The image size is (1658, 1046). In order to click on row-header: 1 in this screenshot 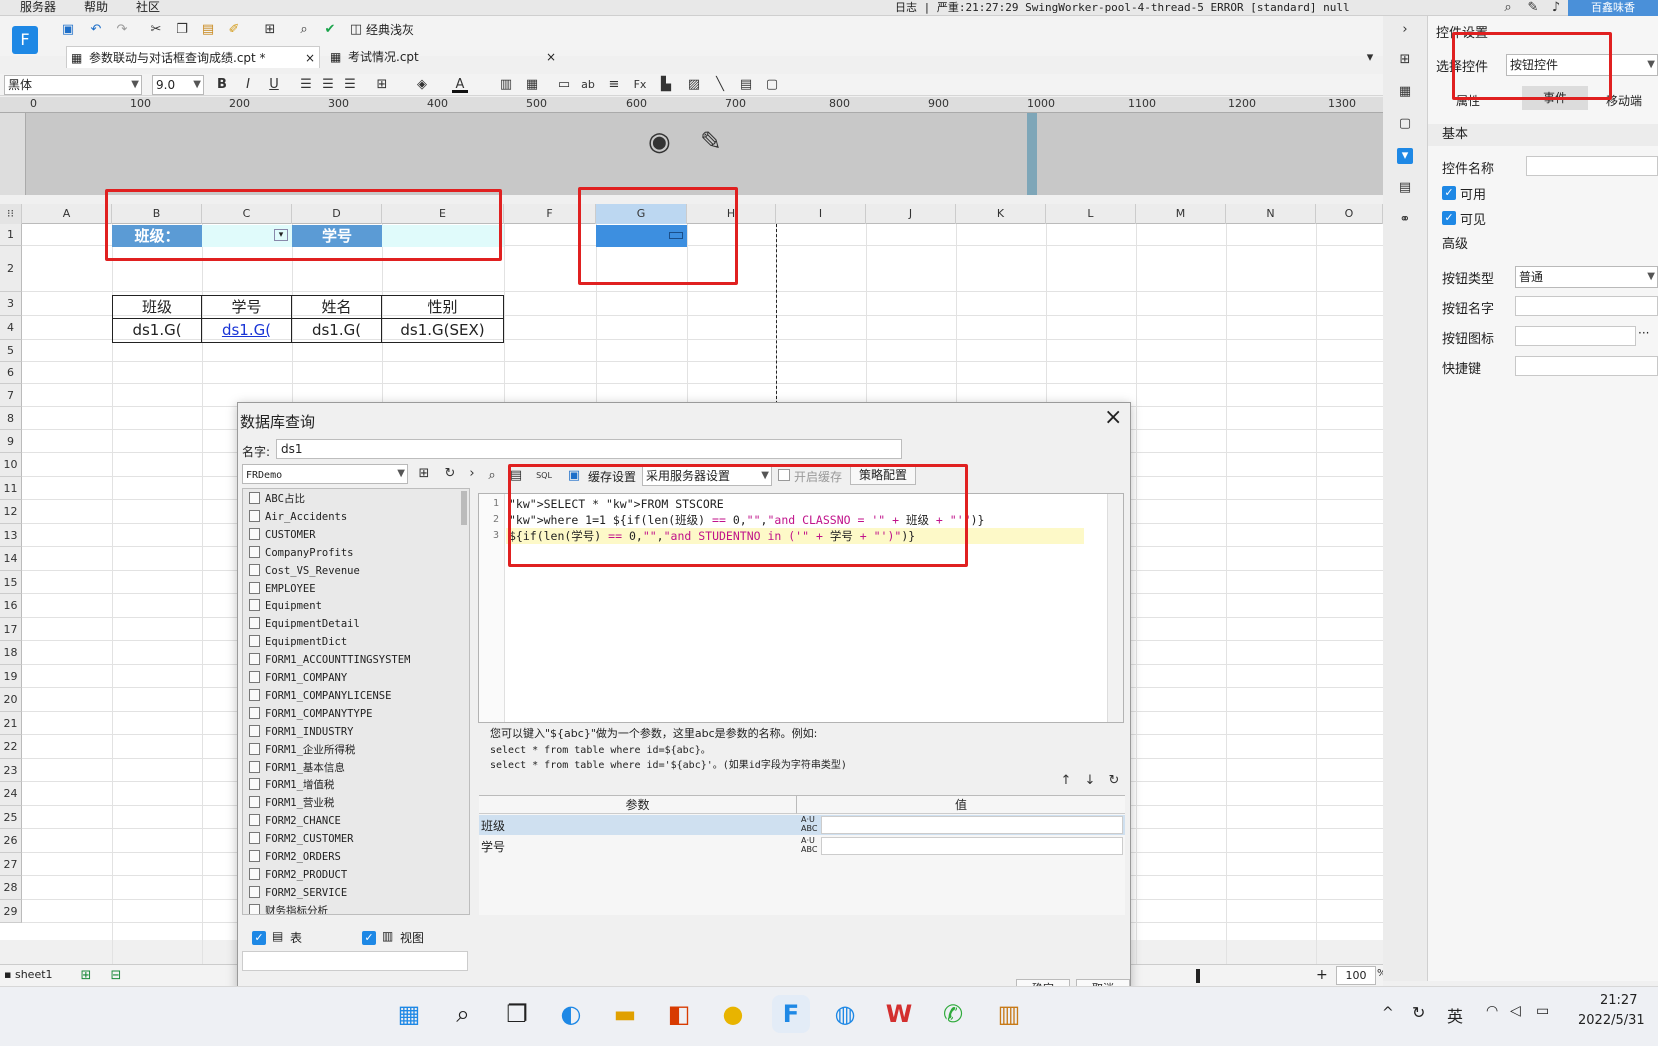, I will do `click(11, 235)`.